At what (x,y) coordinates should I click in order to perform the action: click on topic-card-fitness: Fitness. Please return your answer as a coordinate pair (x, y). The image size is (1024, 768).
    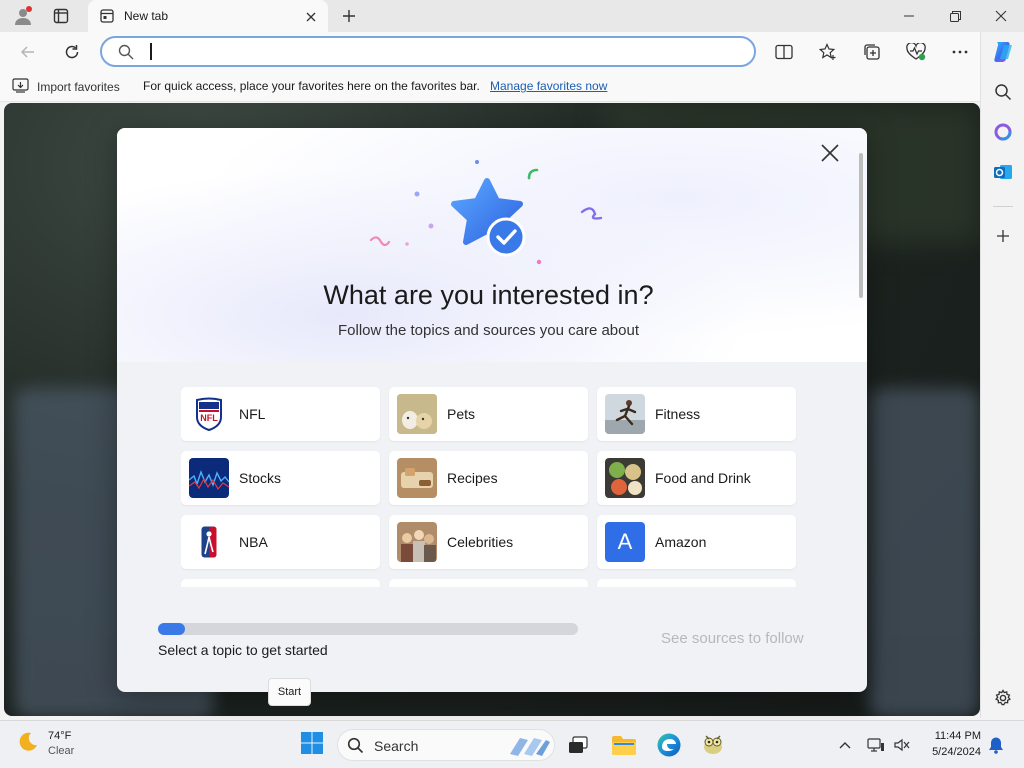
    Looking at the image, I should click on (696, 414).